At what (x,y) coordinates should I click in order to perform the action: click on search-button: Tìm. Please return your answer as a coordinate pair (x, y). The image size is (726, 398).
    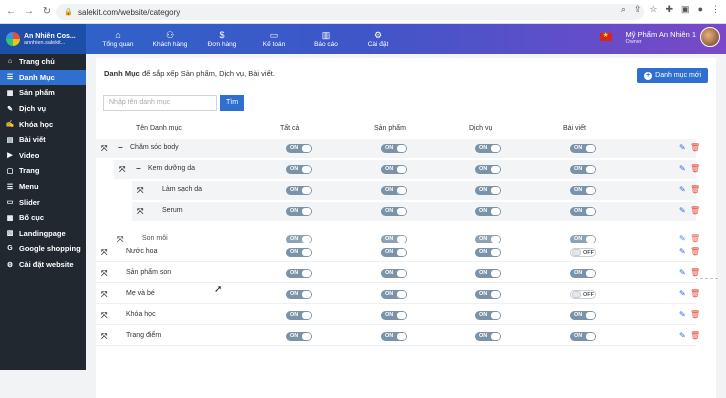
    Looking at the image, I should click on (232, 103).